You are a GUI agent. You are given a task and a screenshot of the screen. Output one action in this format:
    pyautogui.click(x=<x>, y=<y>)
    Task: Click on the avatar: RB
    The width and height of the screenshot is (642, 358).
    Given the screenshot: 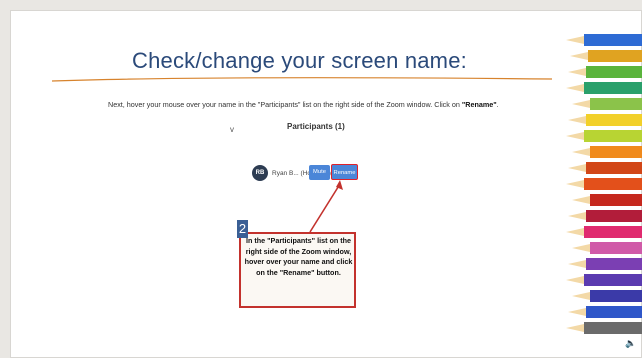 What is the action you would take?
    pyautogui.click(x=260, y=173)
    